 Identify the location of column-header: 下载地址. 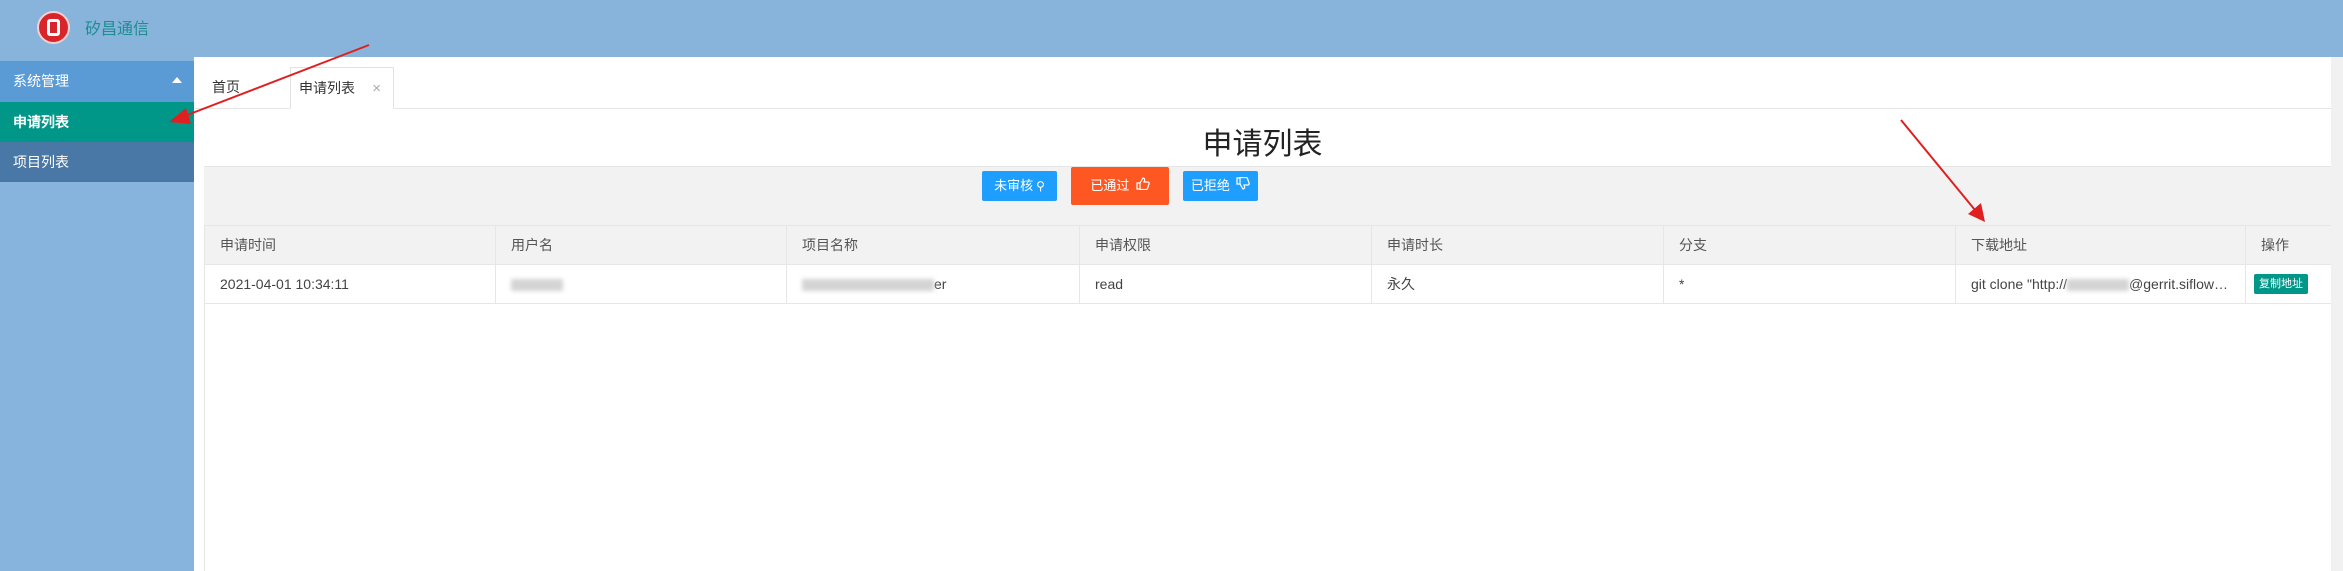
(2100, 245).